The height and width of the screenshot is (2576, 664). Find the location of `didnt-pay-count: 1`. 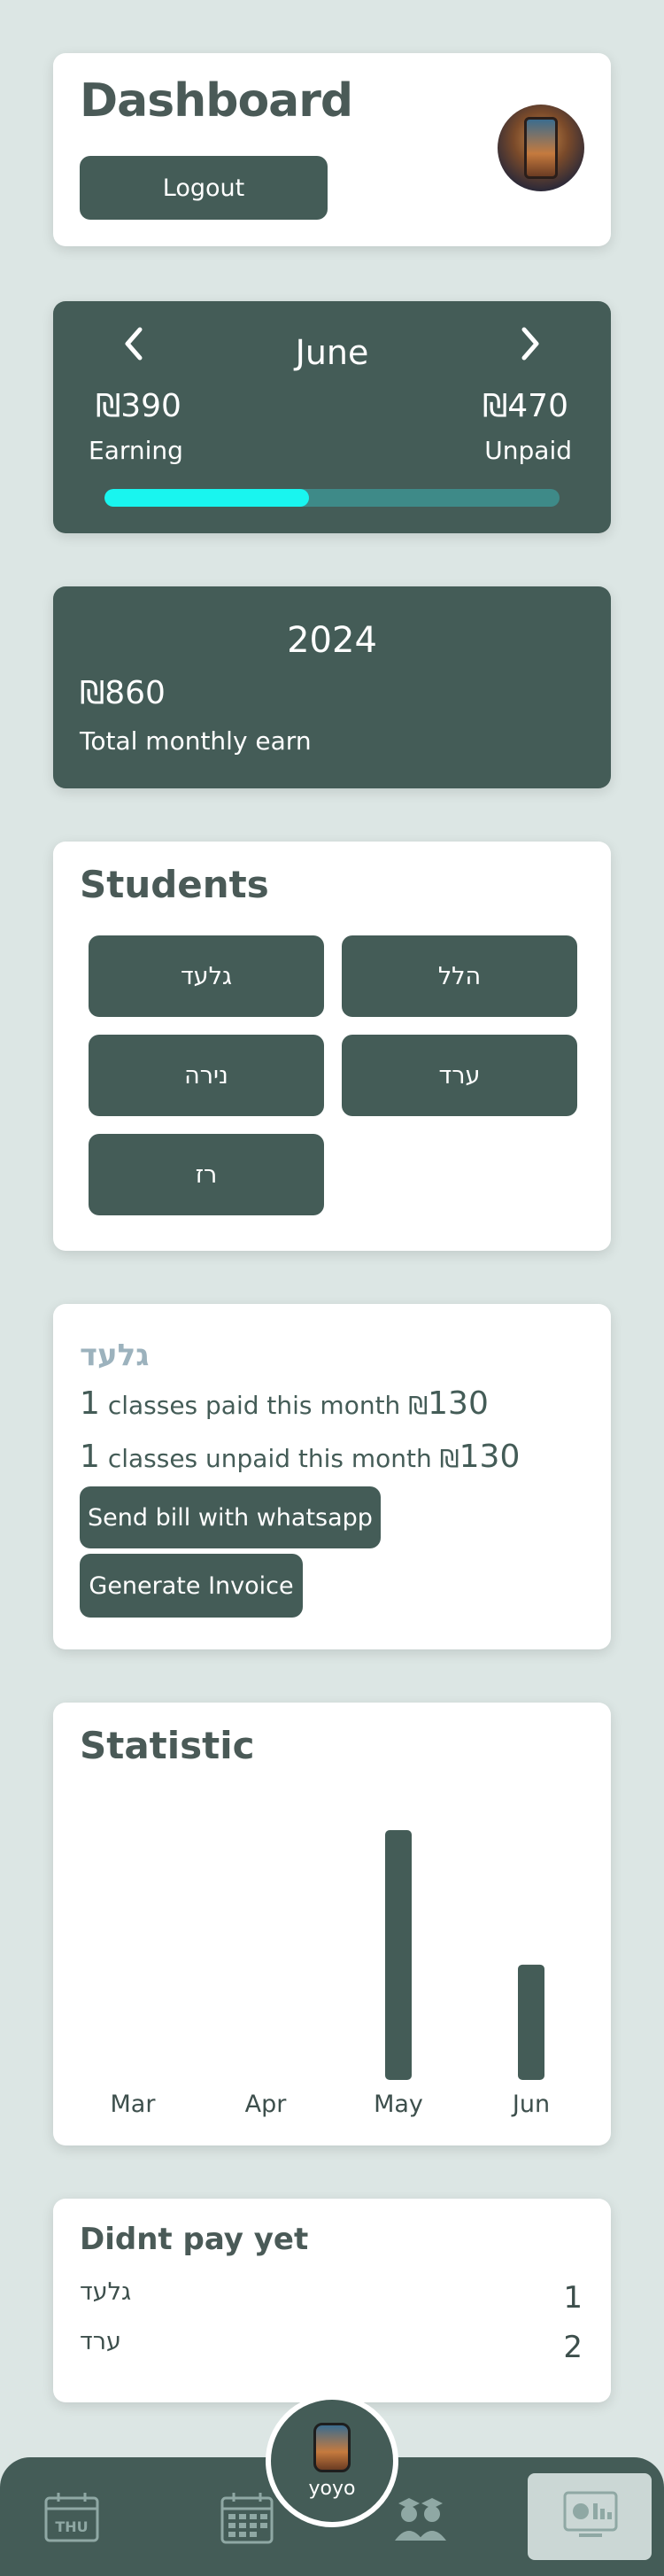

didnt-pay-count: 1 is located at coordinates (573, 2298).